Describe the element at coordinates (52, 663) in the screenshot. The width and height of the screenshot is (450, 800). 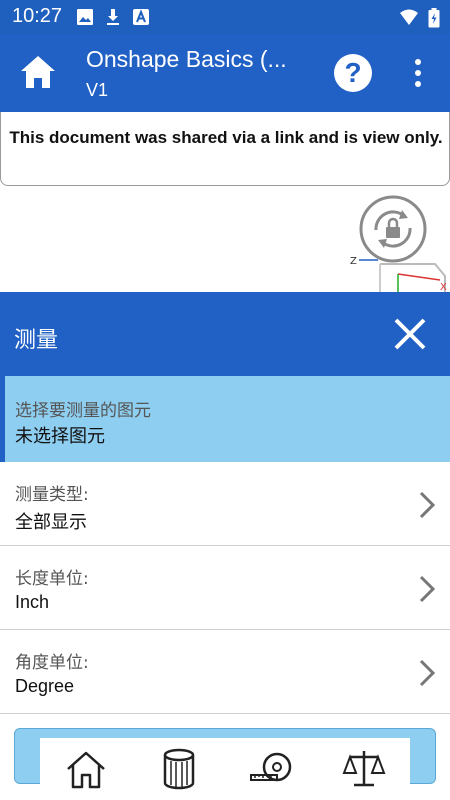
I see `angle-unit-label: 角度单位:` at that location.